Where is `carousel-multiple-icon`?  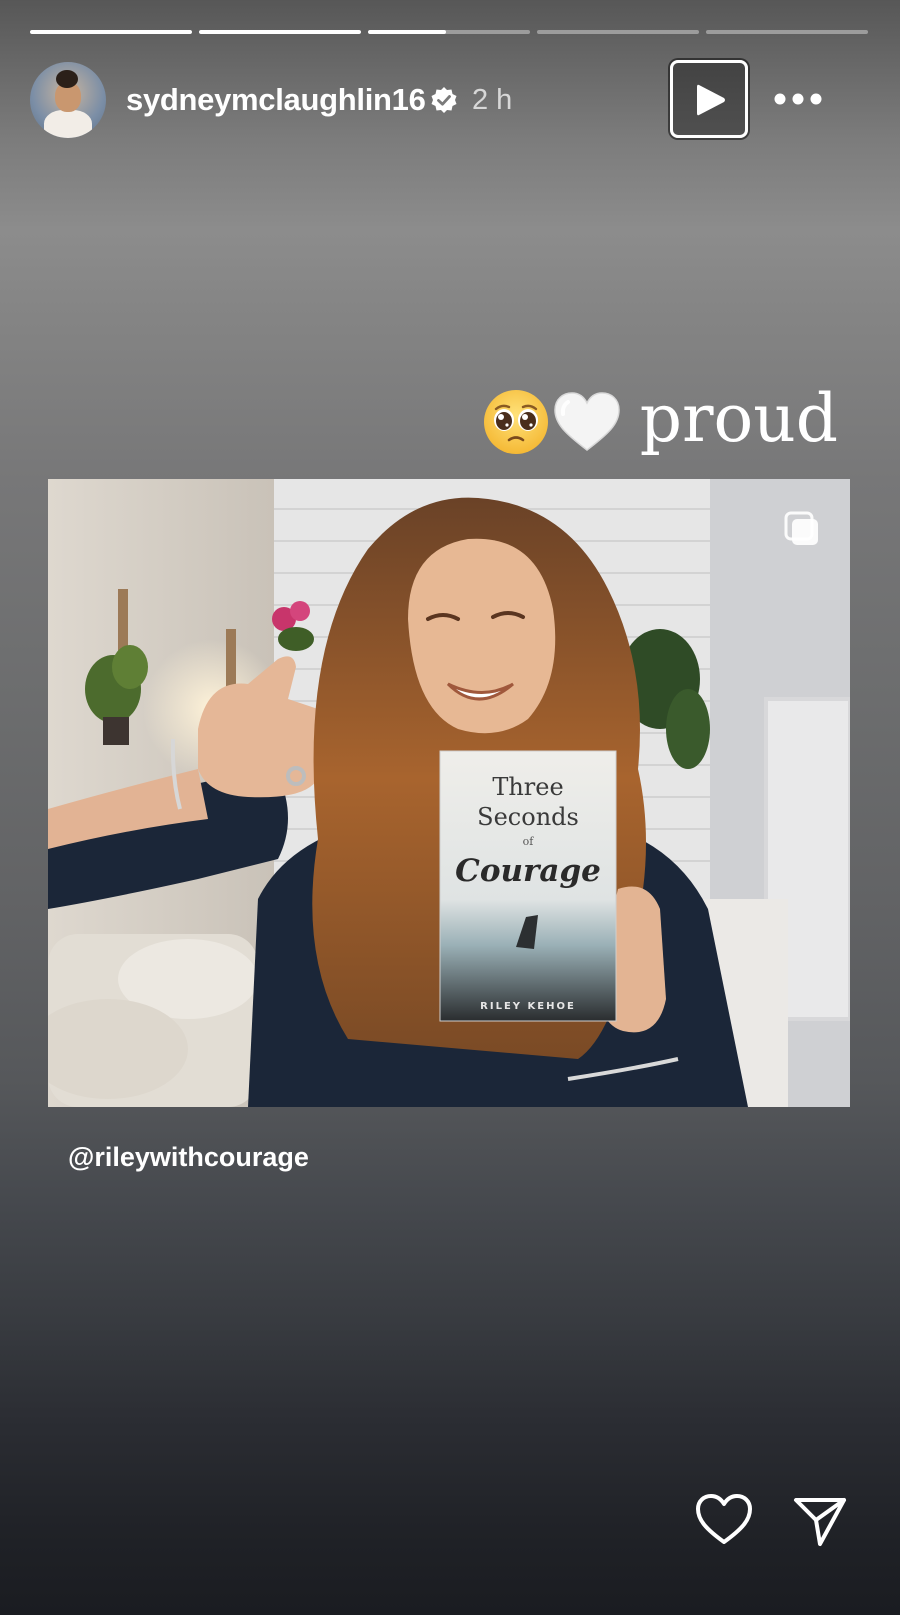 carousel-multiple-icon is located at coordinates (801, 528).